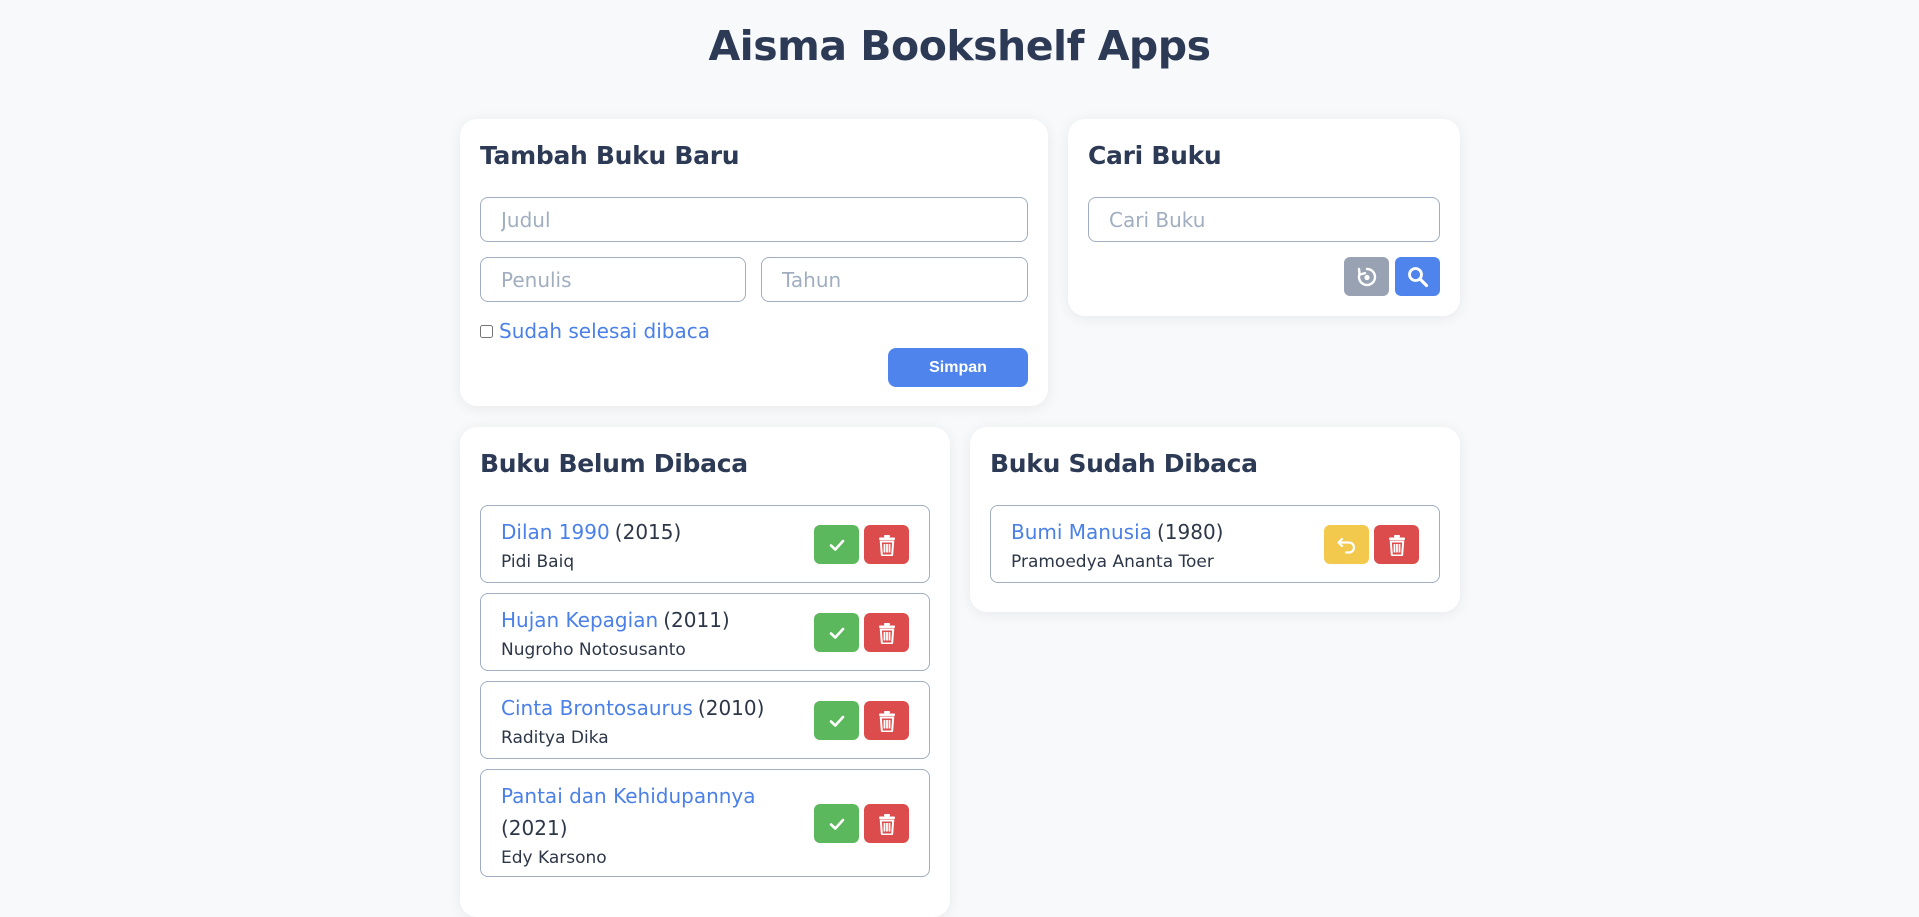  I want to click on book-title: Bumi Manusia, so click(1081, 532).